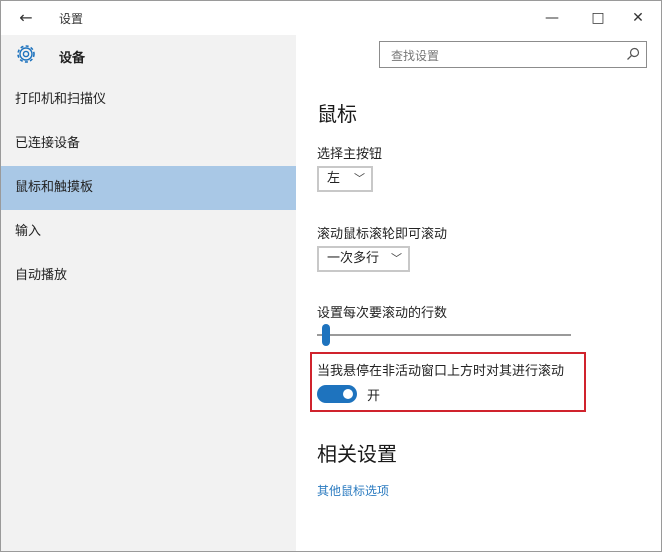  What do you see at coordinates (148, 55) in the screenshot?
I see `sidebar-header: 设备` at bounding box center [148, 55].